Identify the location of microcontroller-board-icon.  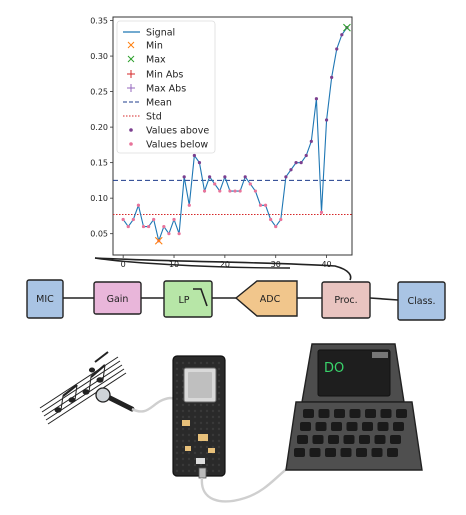
(199, 417).